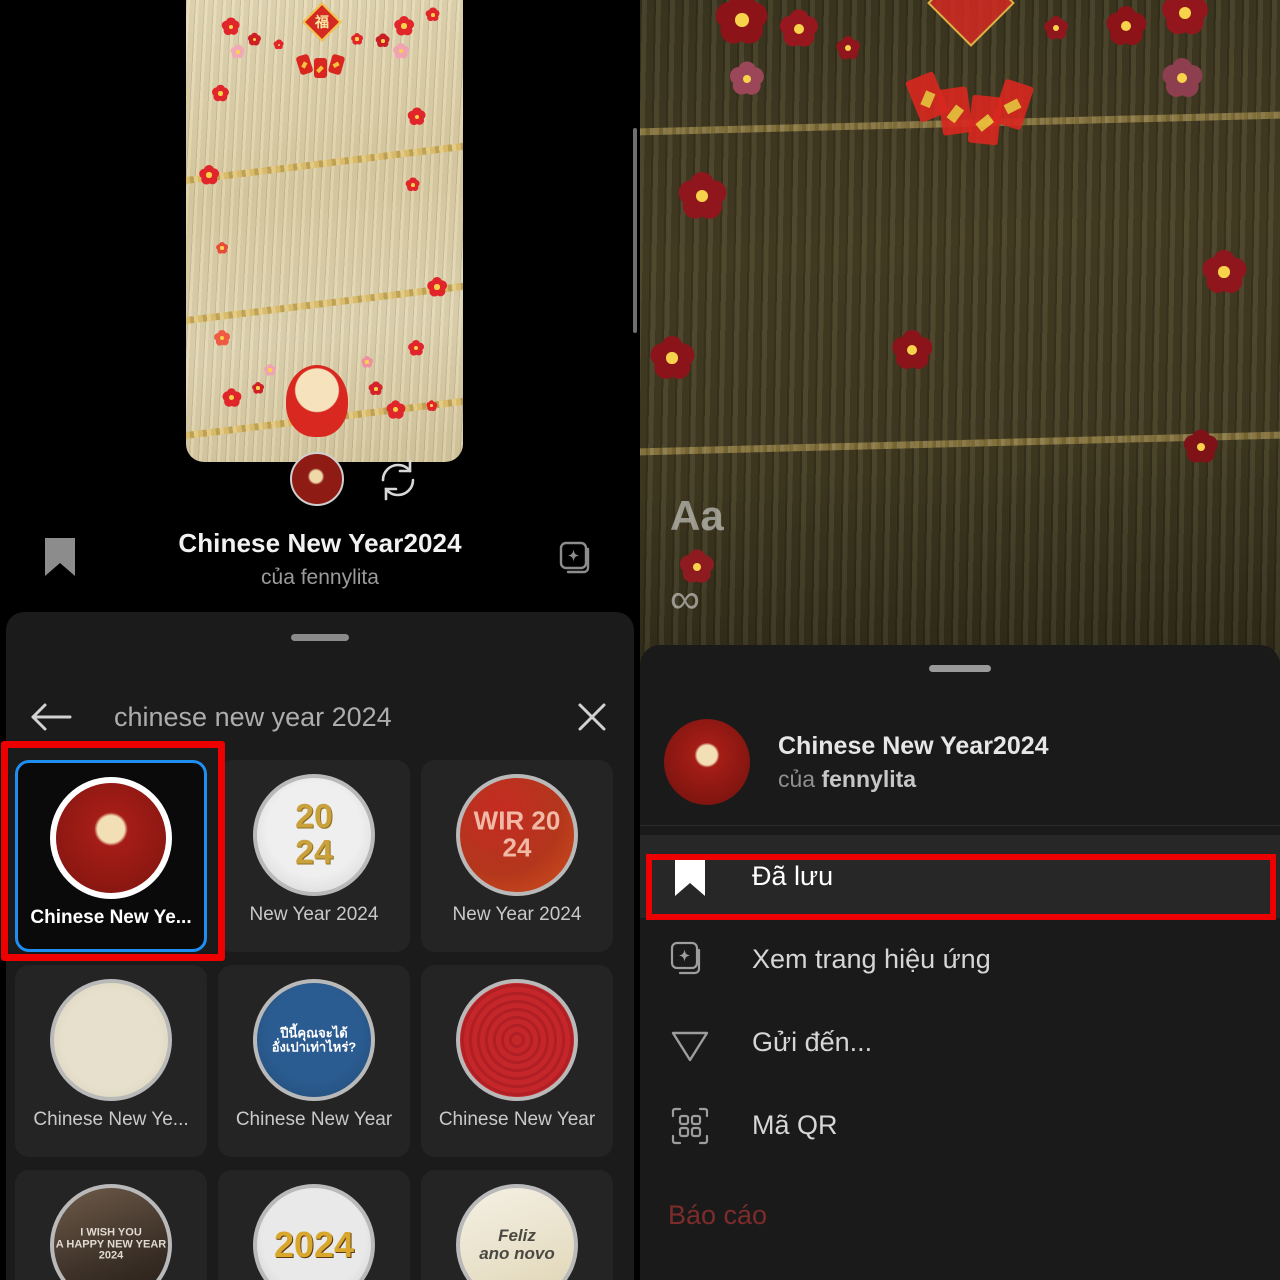  What do you see at coordinates (51, 717) in the screenshot?
I see `back-arrow-icon` at bounding box center [51, 717].